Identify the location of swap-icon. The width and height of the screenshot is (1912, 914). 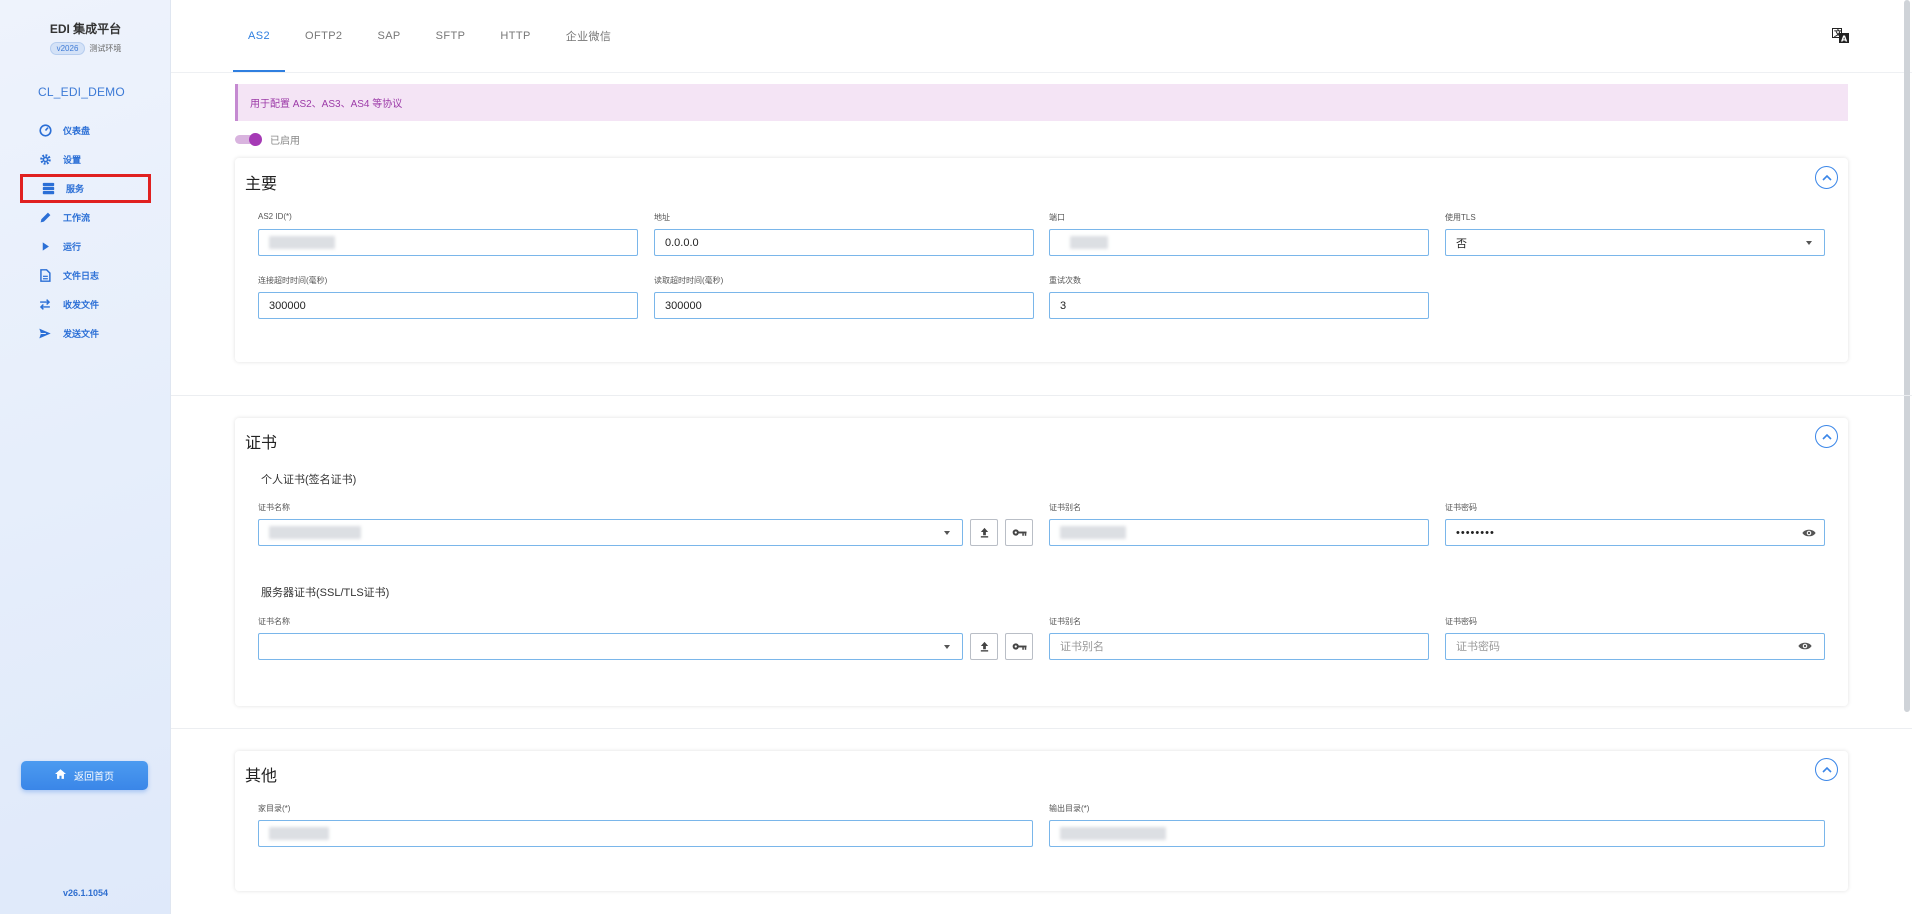
(45, 305).